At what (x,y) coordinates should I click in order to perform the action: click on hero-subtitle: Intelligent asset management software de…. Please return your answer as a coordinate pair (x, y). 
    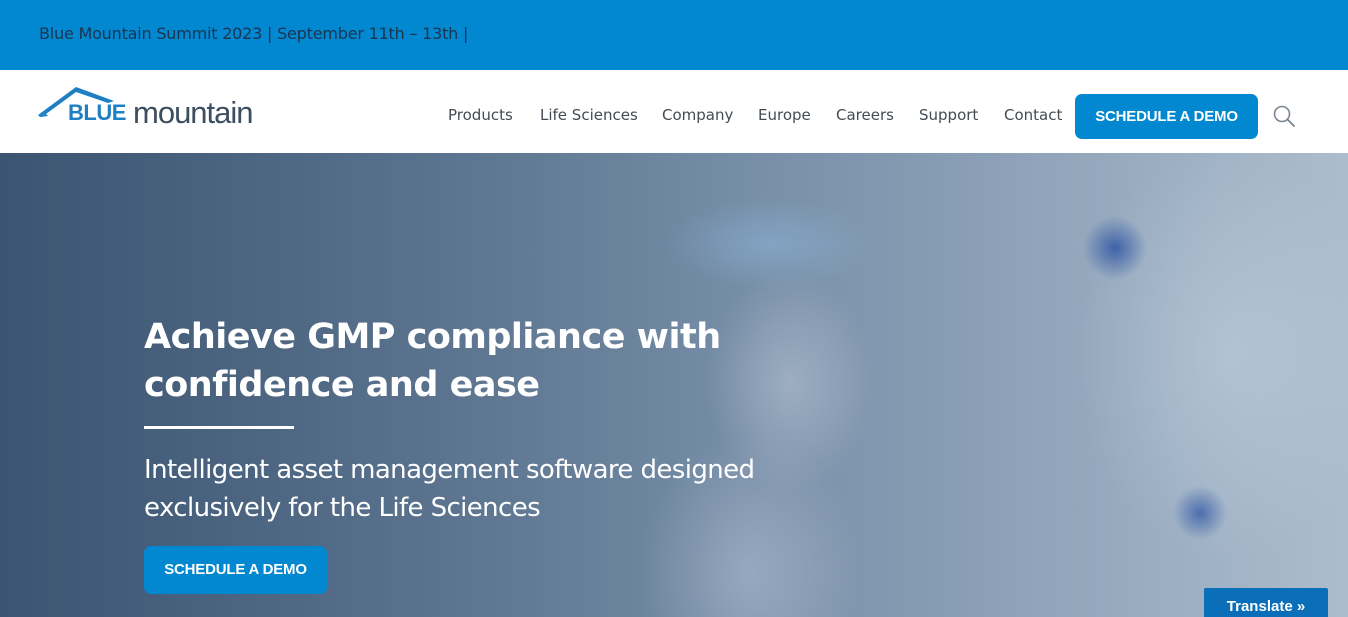
    Looking at the image, I should click on (449, 489).